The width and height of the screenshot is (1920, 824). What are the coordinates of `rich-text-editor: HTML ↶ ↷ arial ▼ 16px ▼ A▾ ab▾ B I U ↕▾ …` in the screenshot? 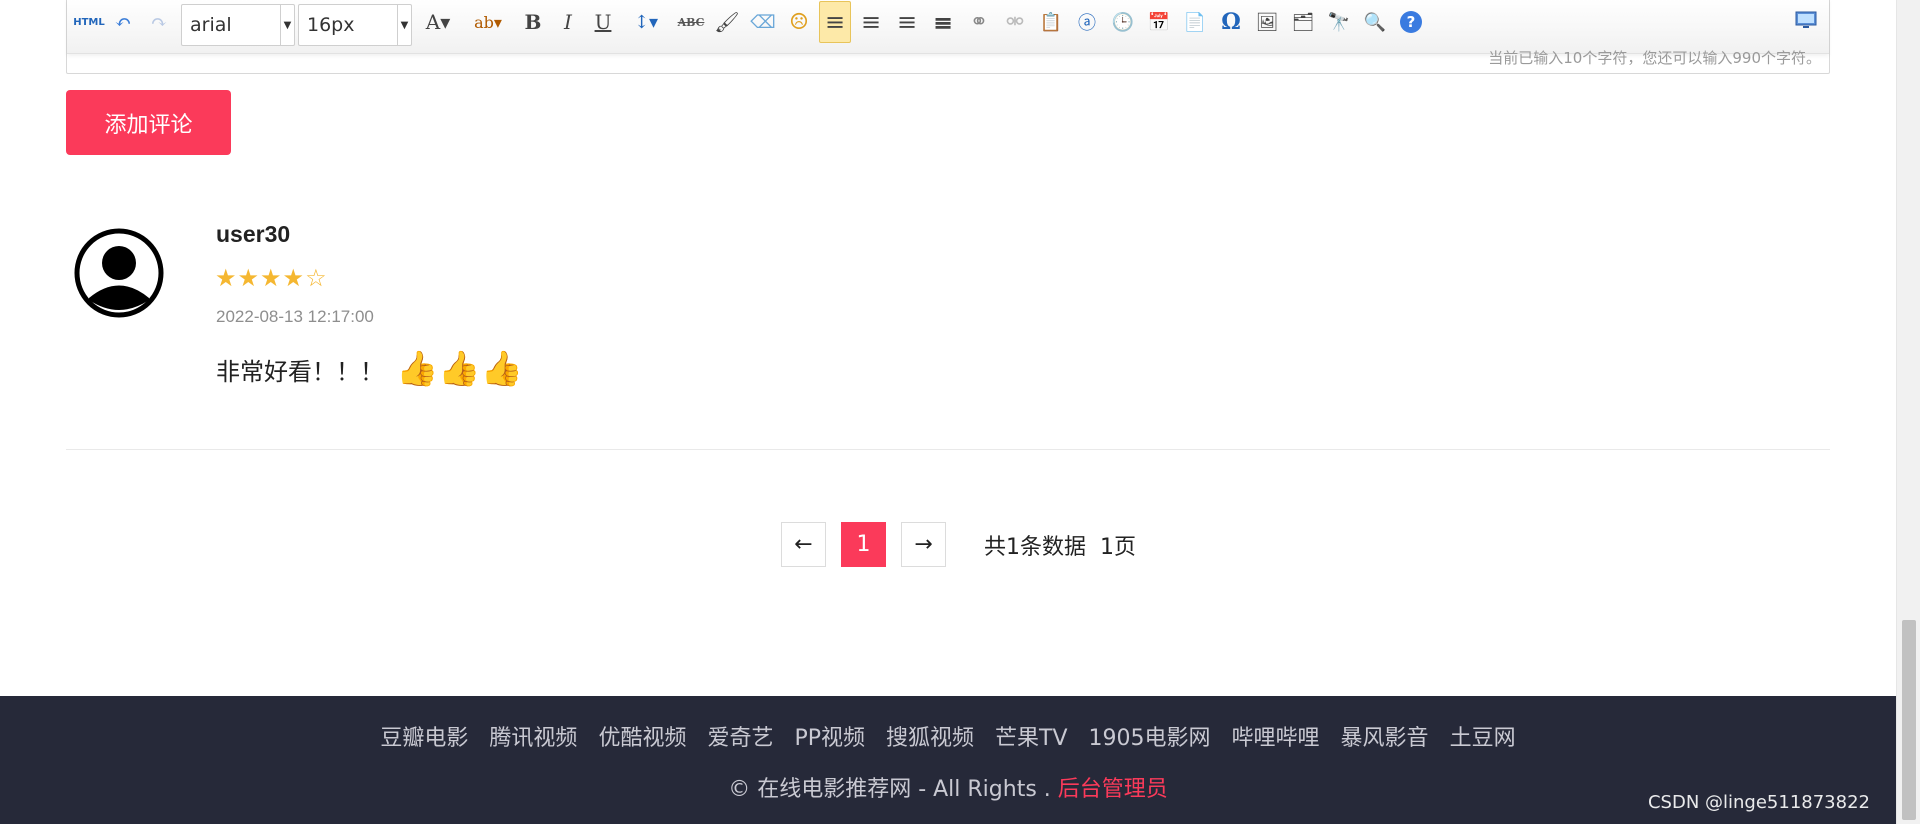 It's located at (948, 37).